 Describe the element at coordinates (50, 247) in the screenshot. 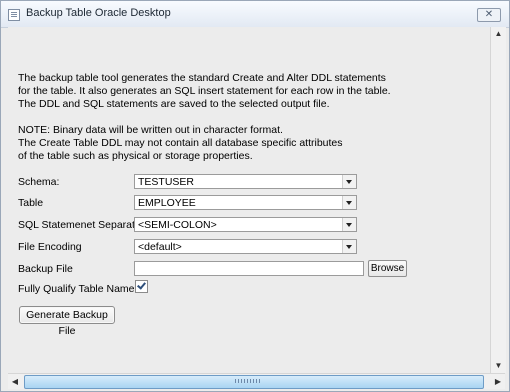

I see `encoding-label: File Encoding` at that location.